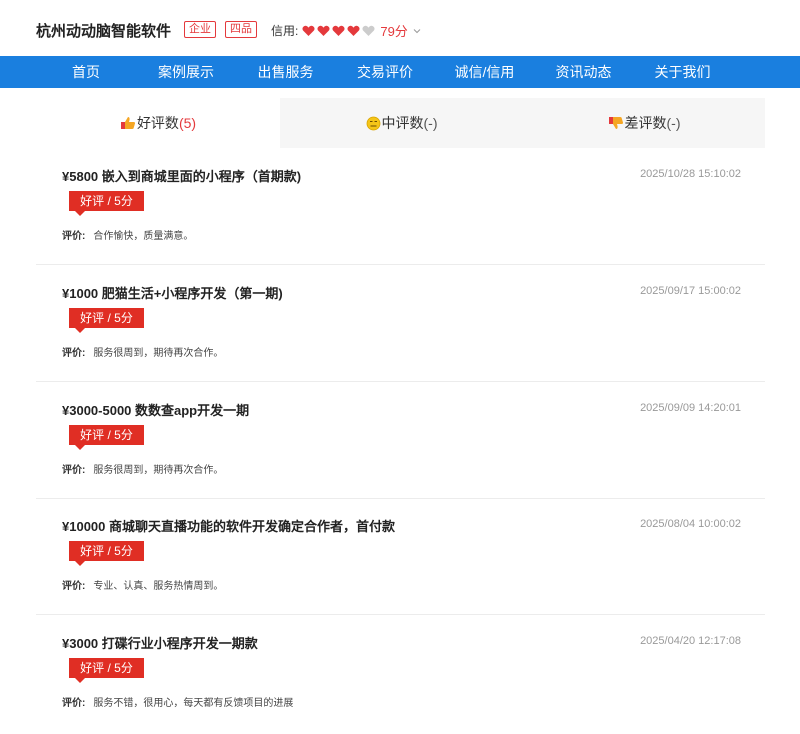 This screenshot has height=734, width=800. I want to click on neutral-face-icon, so click(373, 123).